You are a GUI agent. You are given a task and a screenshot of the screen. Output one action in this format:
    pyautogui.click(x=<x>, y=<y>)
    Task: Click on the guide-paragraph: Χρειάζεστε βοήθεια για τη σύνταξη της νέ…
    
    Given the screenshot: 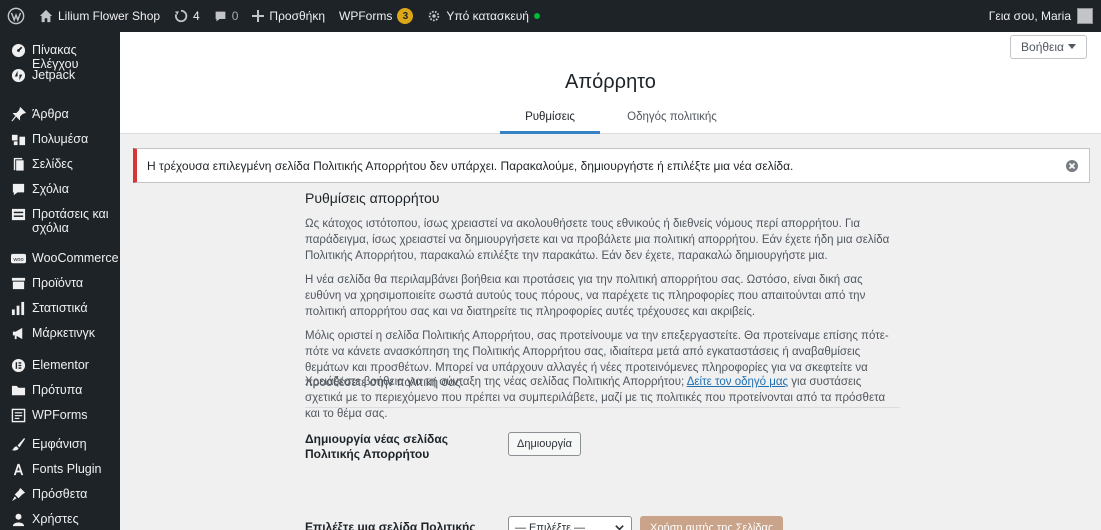 What is the action you would take?
    pyautogui.click(x=595, y=398)
    